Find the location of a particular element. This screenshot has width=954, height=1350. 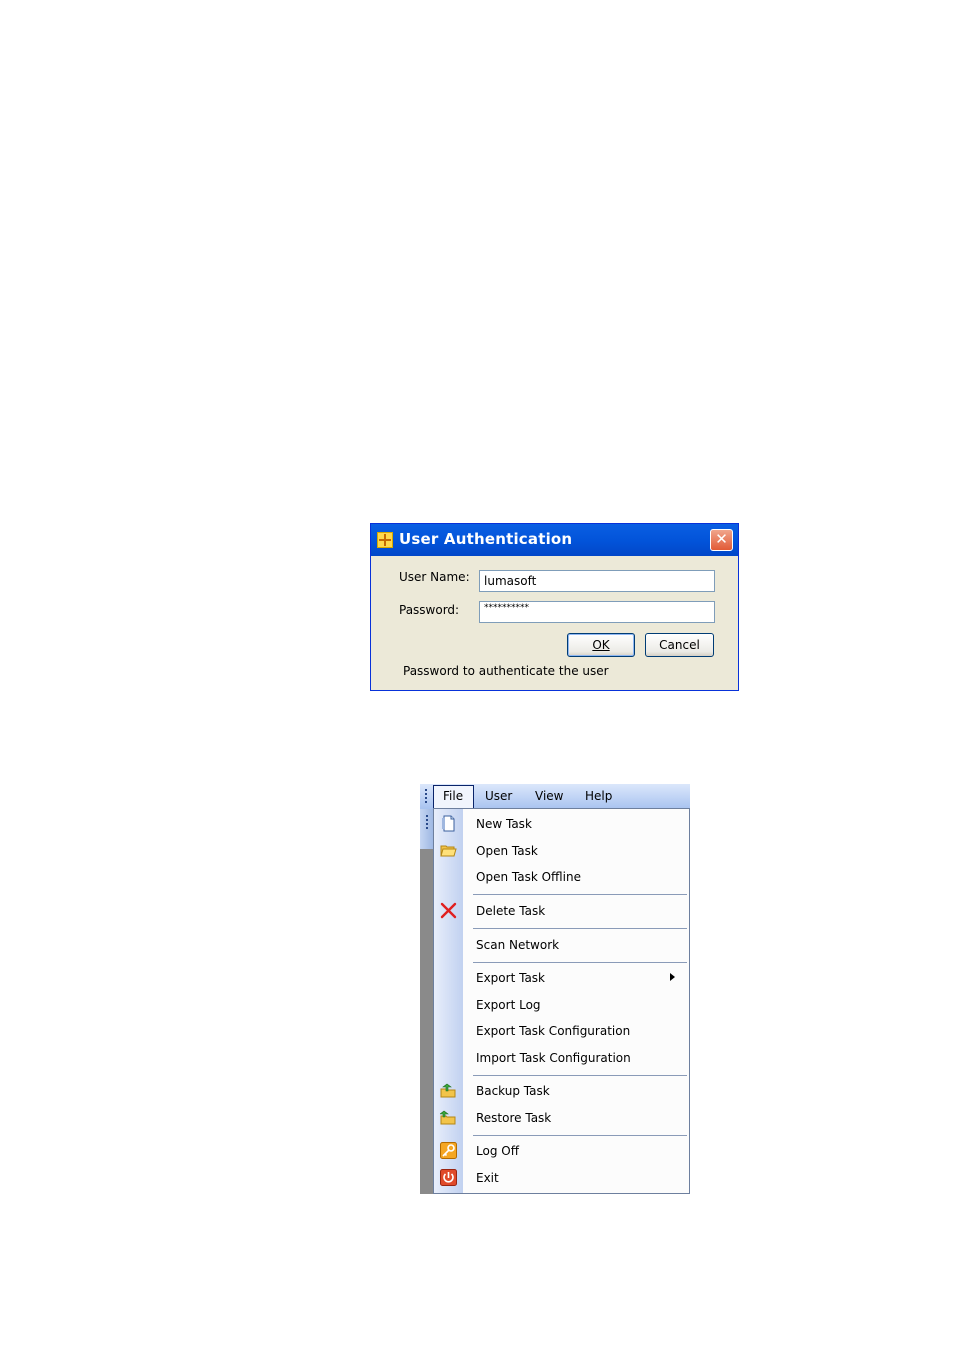

toolbar-strip is located at coordinates (426, 1001).